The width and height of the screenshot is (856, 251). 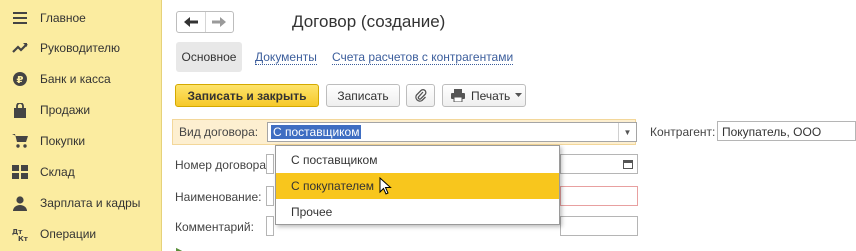 What do you see at coordinates (599, 196) in the screenshot?
I see `name-field-right` at bounding box center [599, 196].